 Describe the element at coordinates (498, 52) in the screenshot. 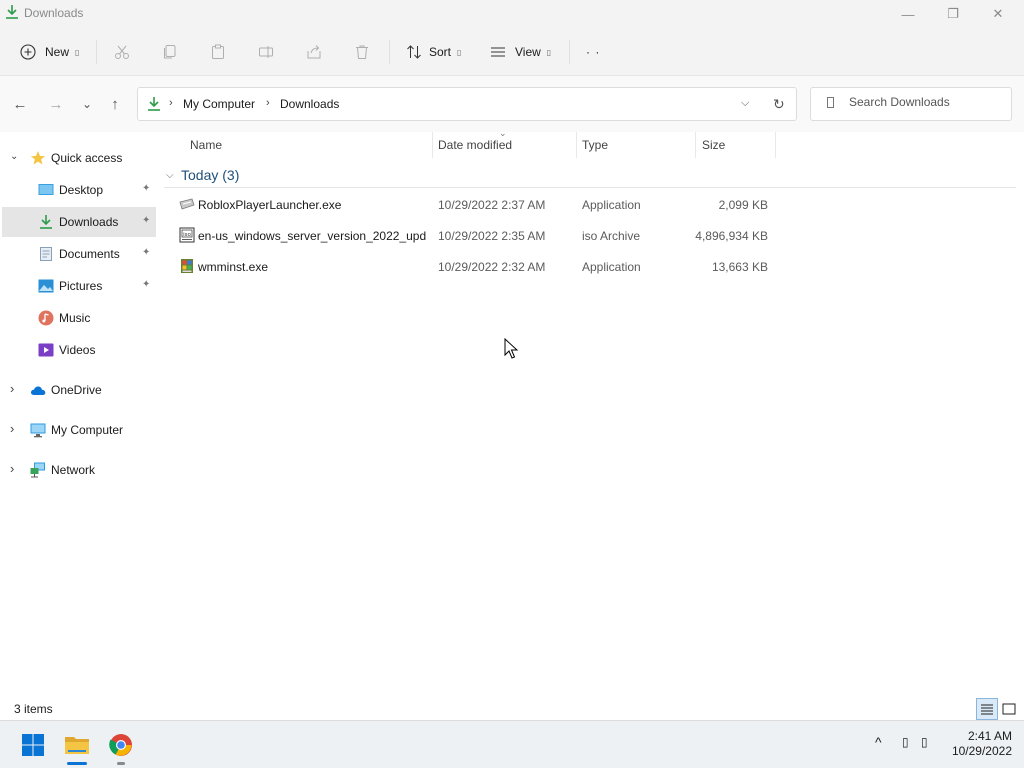

I see `view-icon` at that location.